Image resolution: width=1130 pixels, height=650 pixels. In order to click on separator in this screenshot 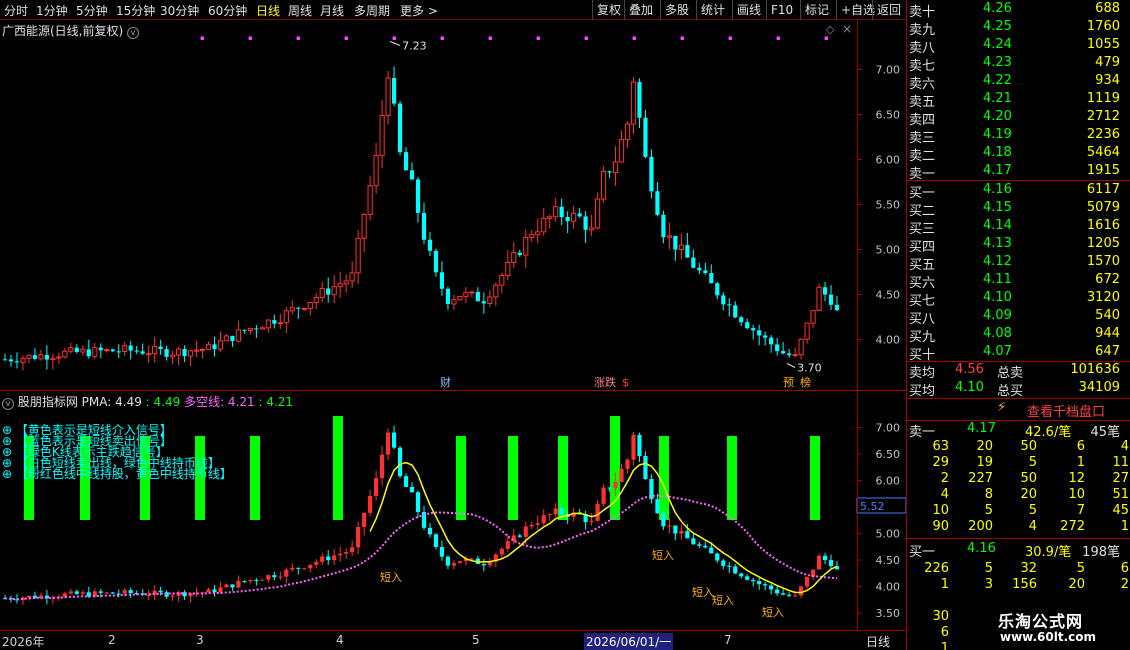, I will do `click(1018, 180)`.